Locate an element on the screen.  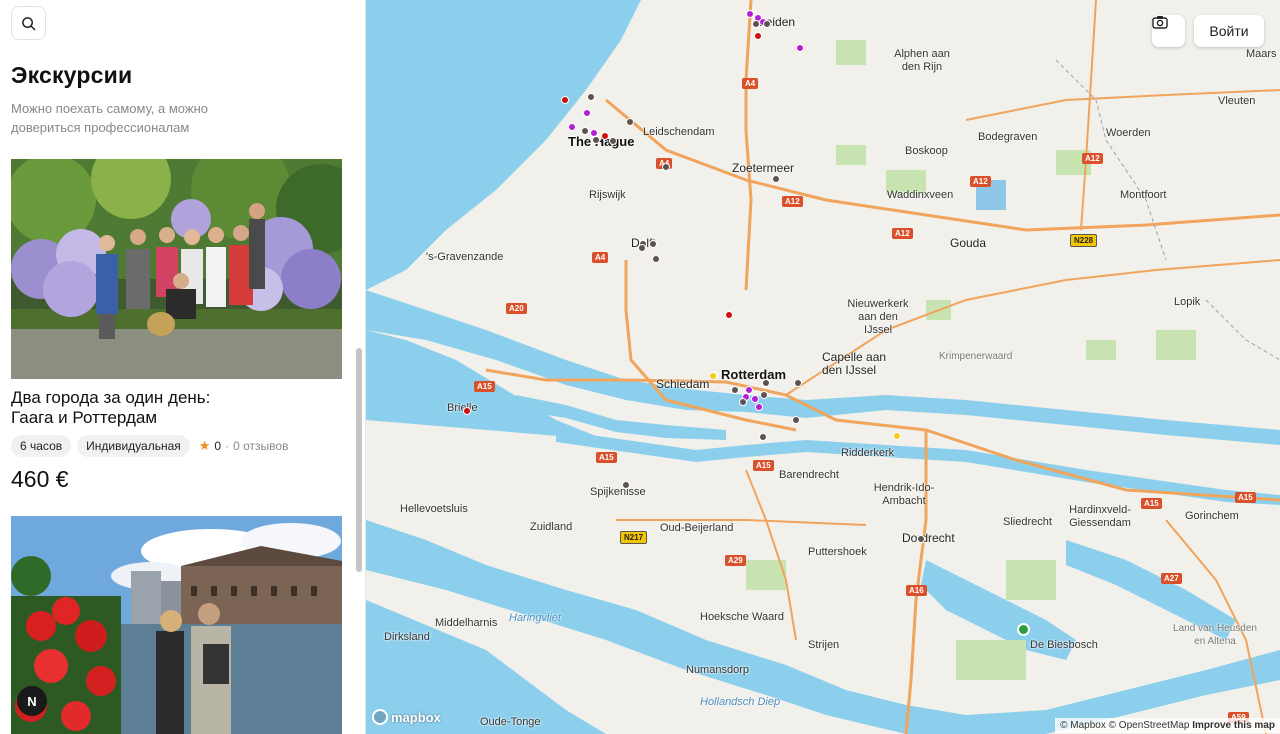
map-label-oude-tonge: Oude-Tonge is located at coordinates (510, 722).